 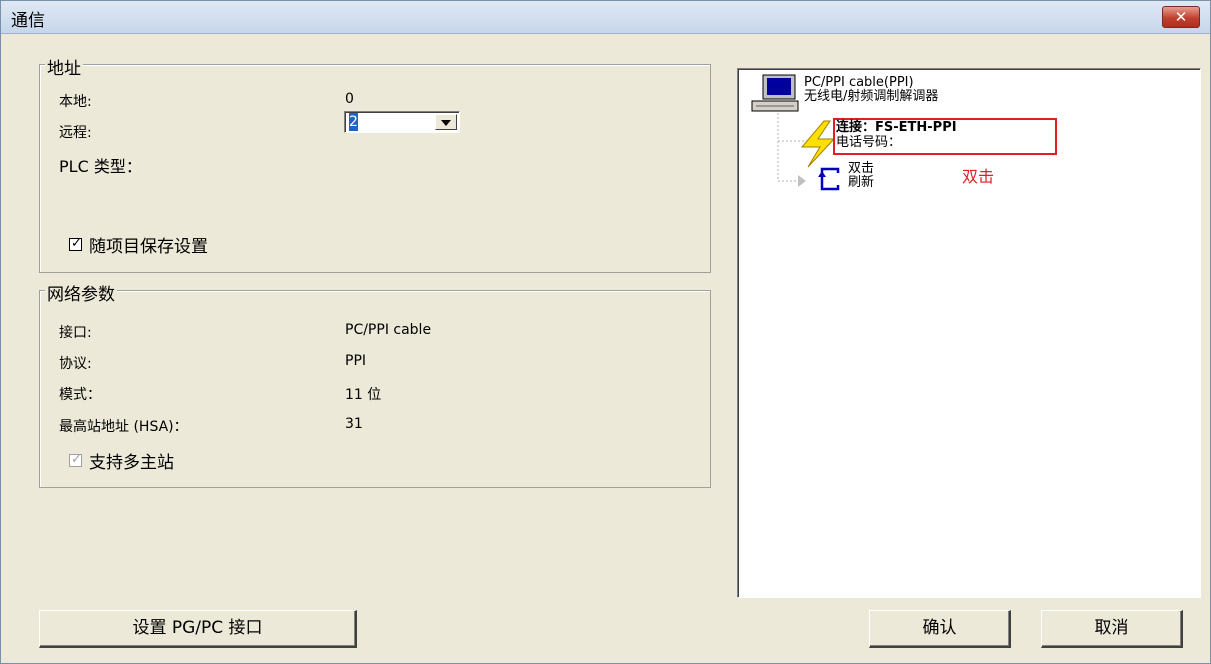 What do you see at coordinates (28, 21) in the screenshot?
I see `window-title: 通信` at bounding box center [28, 21].